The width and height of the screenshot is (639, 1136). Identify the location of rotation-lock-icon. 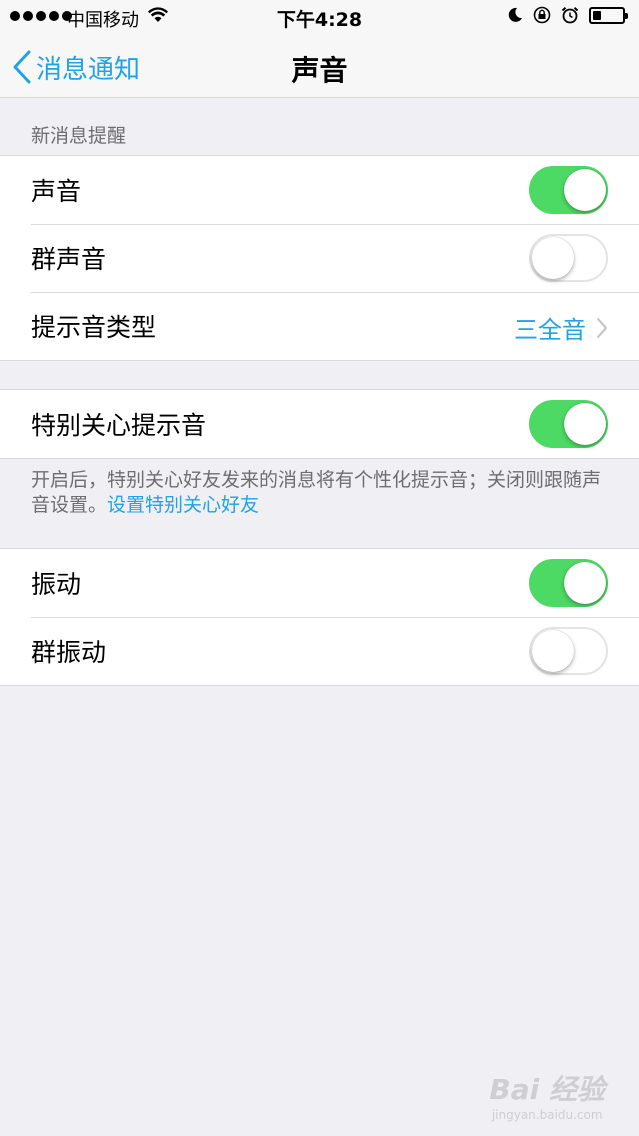
(542, 15).